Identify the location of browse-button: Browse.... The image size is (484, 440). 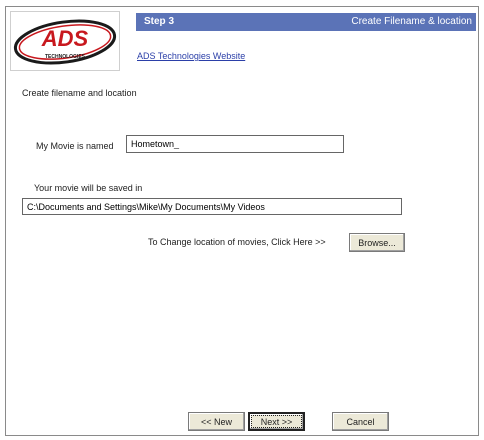
(377, 242).